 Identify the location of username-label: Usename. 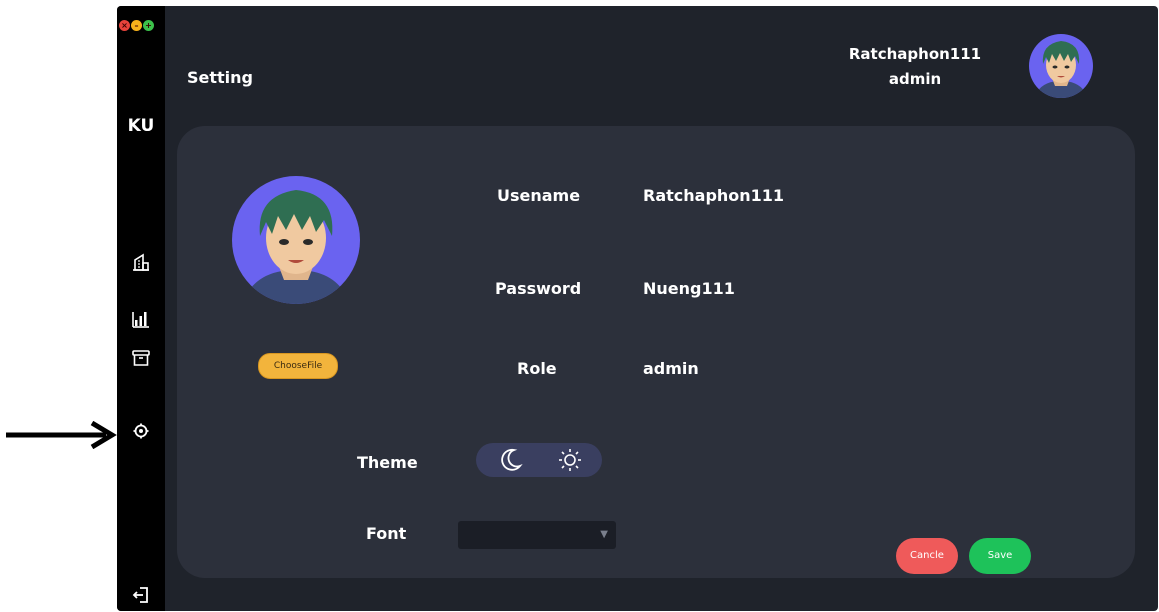
(539, 195).